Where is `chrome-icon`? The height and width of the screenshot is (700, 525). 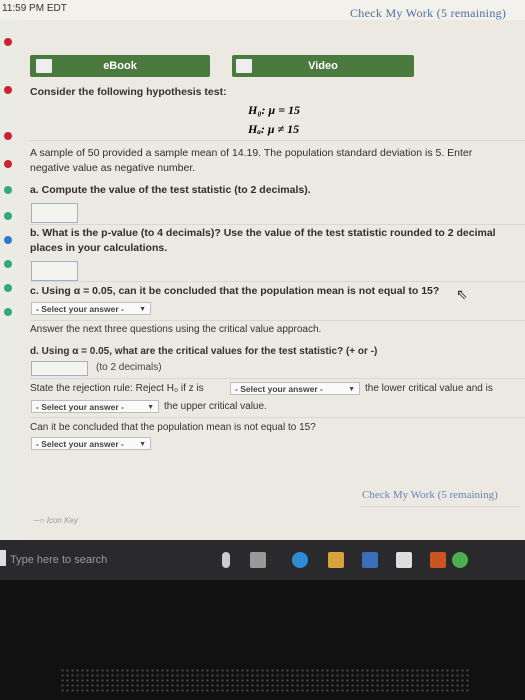
chrome-icon is located at coordinates (460, 560).